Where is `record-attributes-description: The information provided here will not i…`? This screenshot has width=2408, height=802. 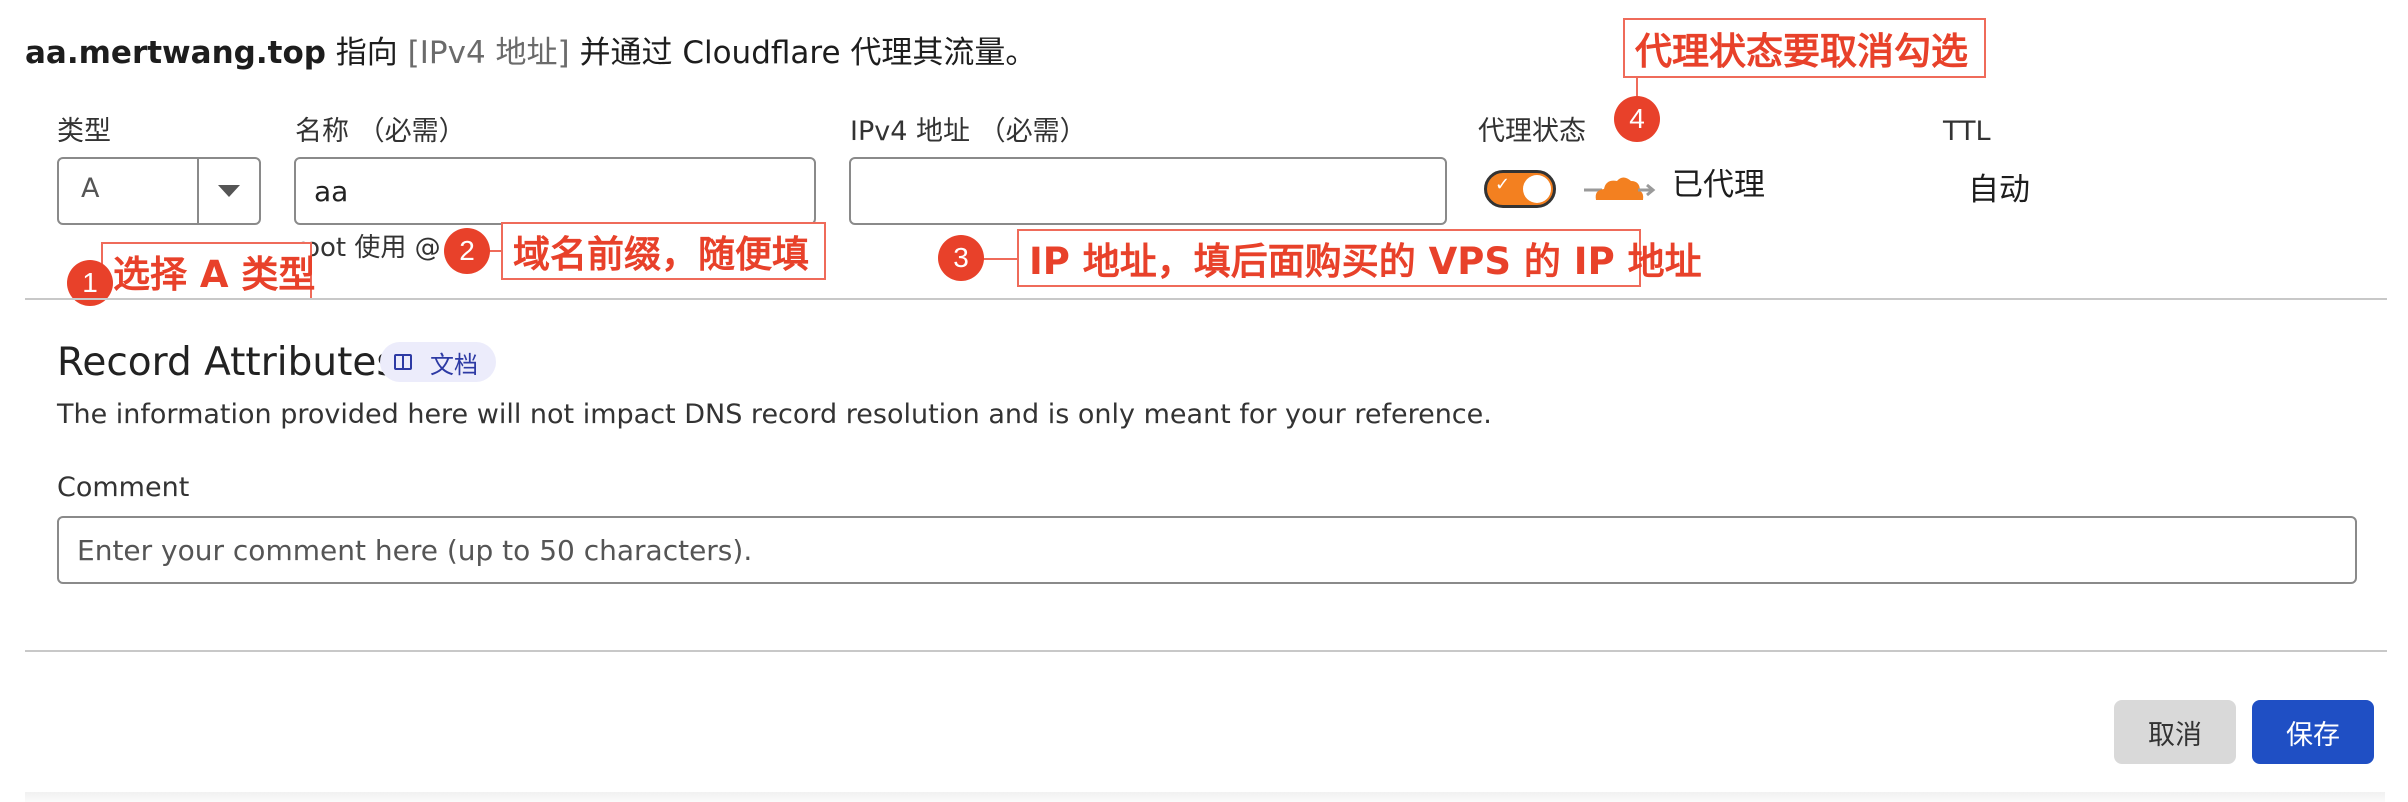
record-attributes-description: The information provided here will not i… is located at coordinates (774, 414).